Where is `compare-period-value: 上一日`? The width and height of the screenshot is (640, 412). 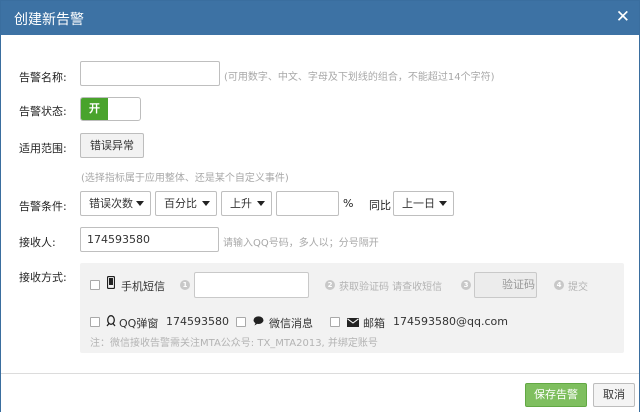
compare-period-value: 上一日 is located at coordinates (418, 203).